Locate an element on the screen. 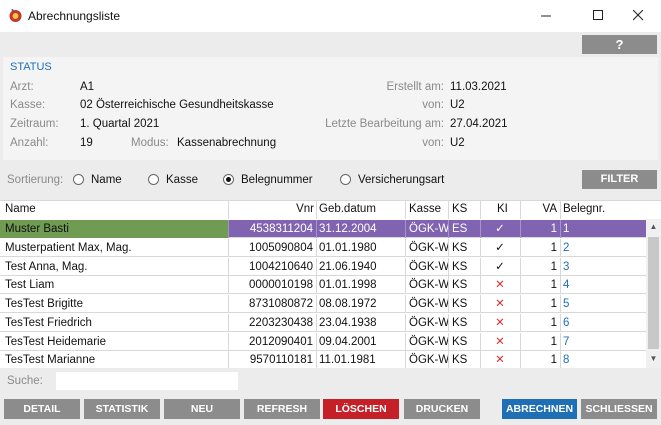 The image size is (661, 425). search-label: Suche: is located at coordinates (25, 381).